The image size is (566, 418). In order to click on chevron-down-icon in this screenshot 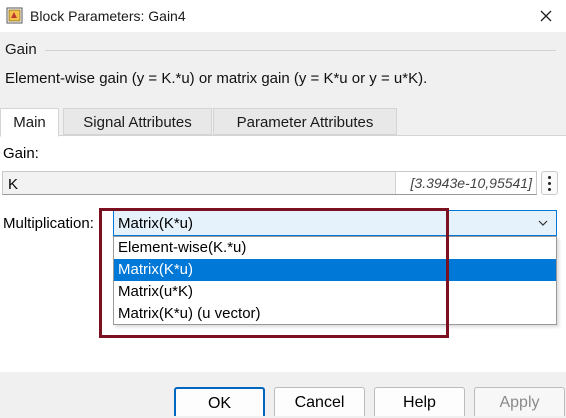, I will do `click(543, 223)`.